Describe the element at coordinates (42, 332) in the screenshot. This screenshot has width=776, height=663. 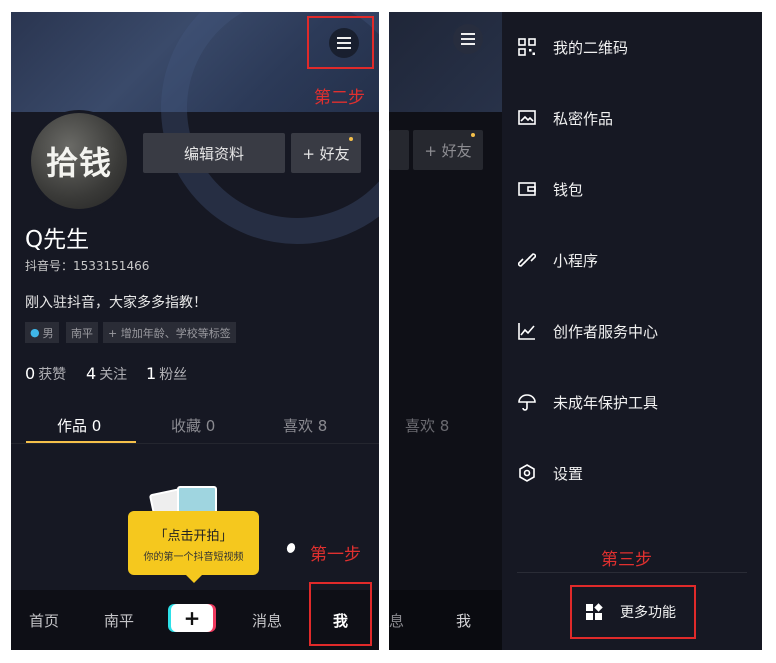
I see `gender-tag: ● 男` at that location.